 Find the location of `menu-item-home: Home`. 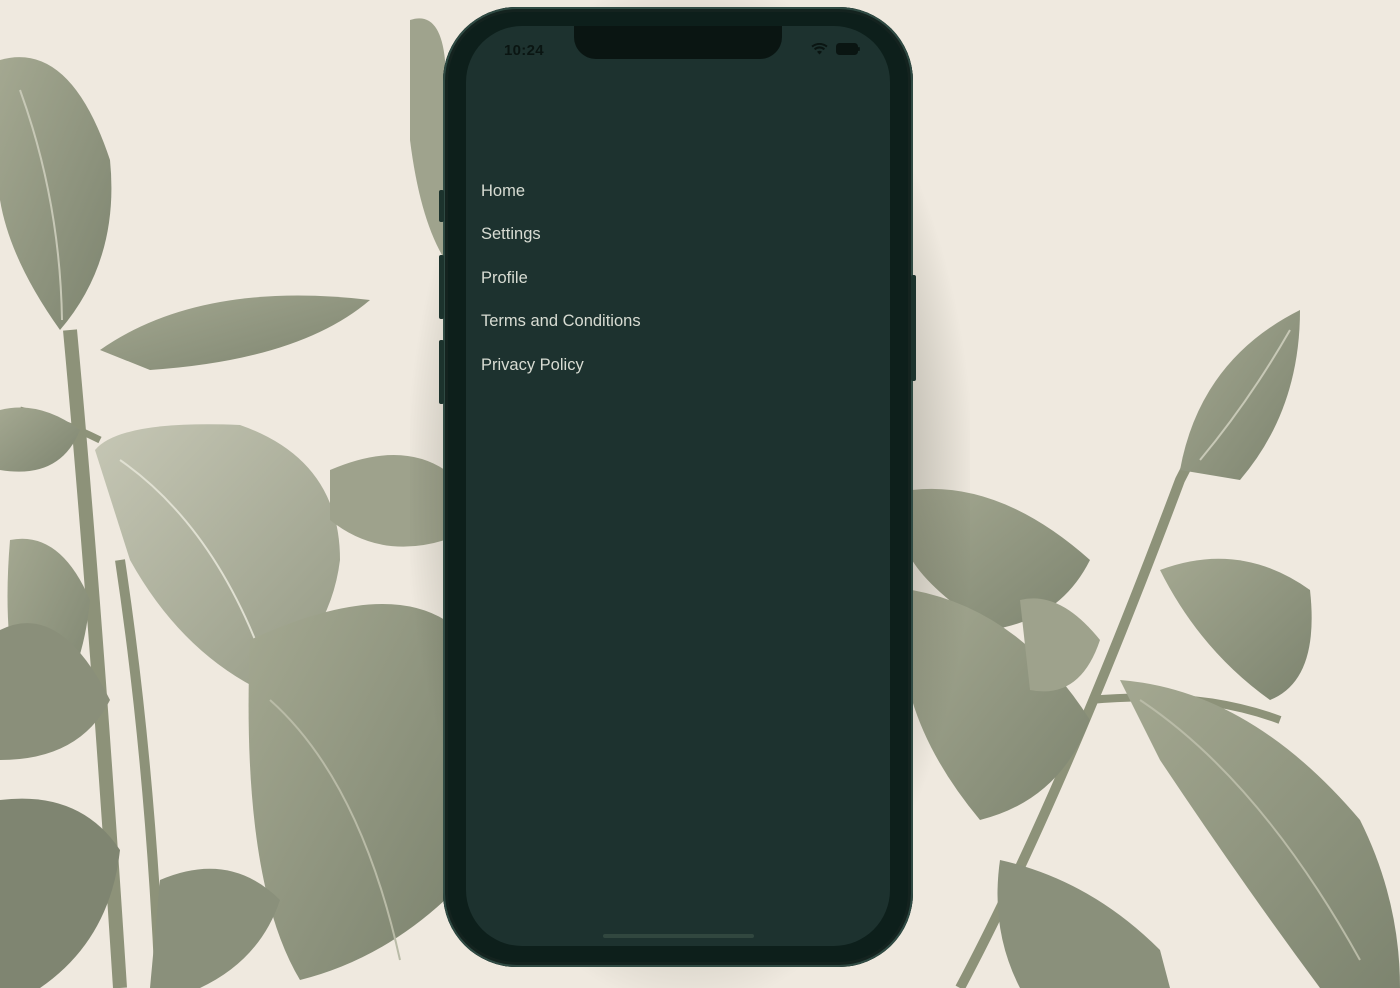

menu-item-home: Home is located at coordinates (561, 201).